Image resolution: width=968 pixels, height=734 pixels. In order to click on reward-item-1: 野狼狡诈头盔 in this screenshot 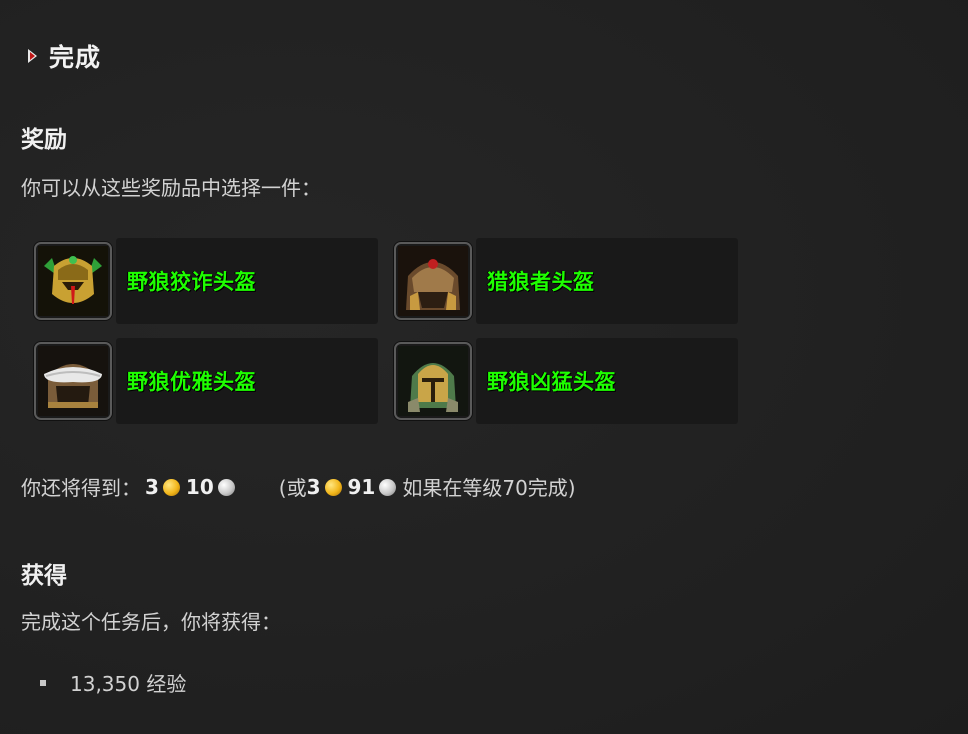, I will do `click(206, 281)`.